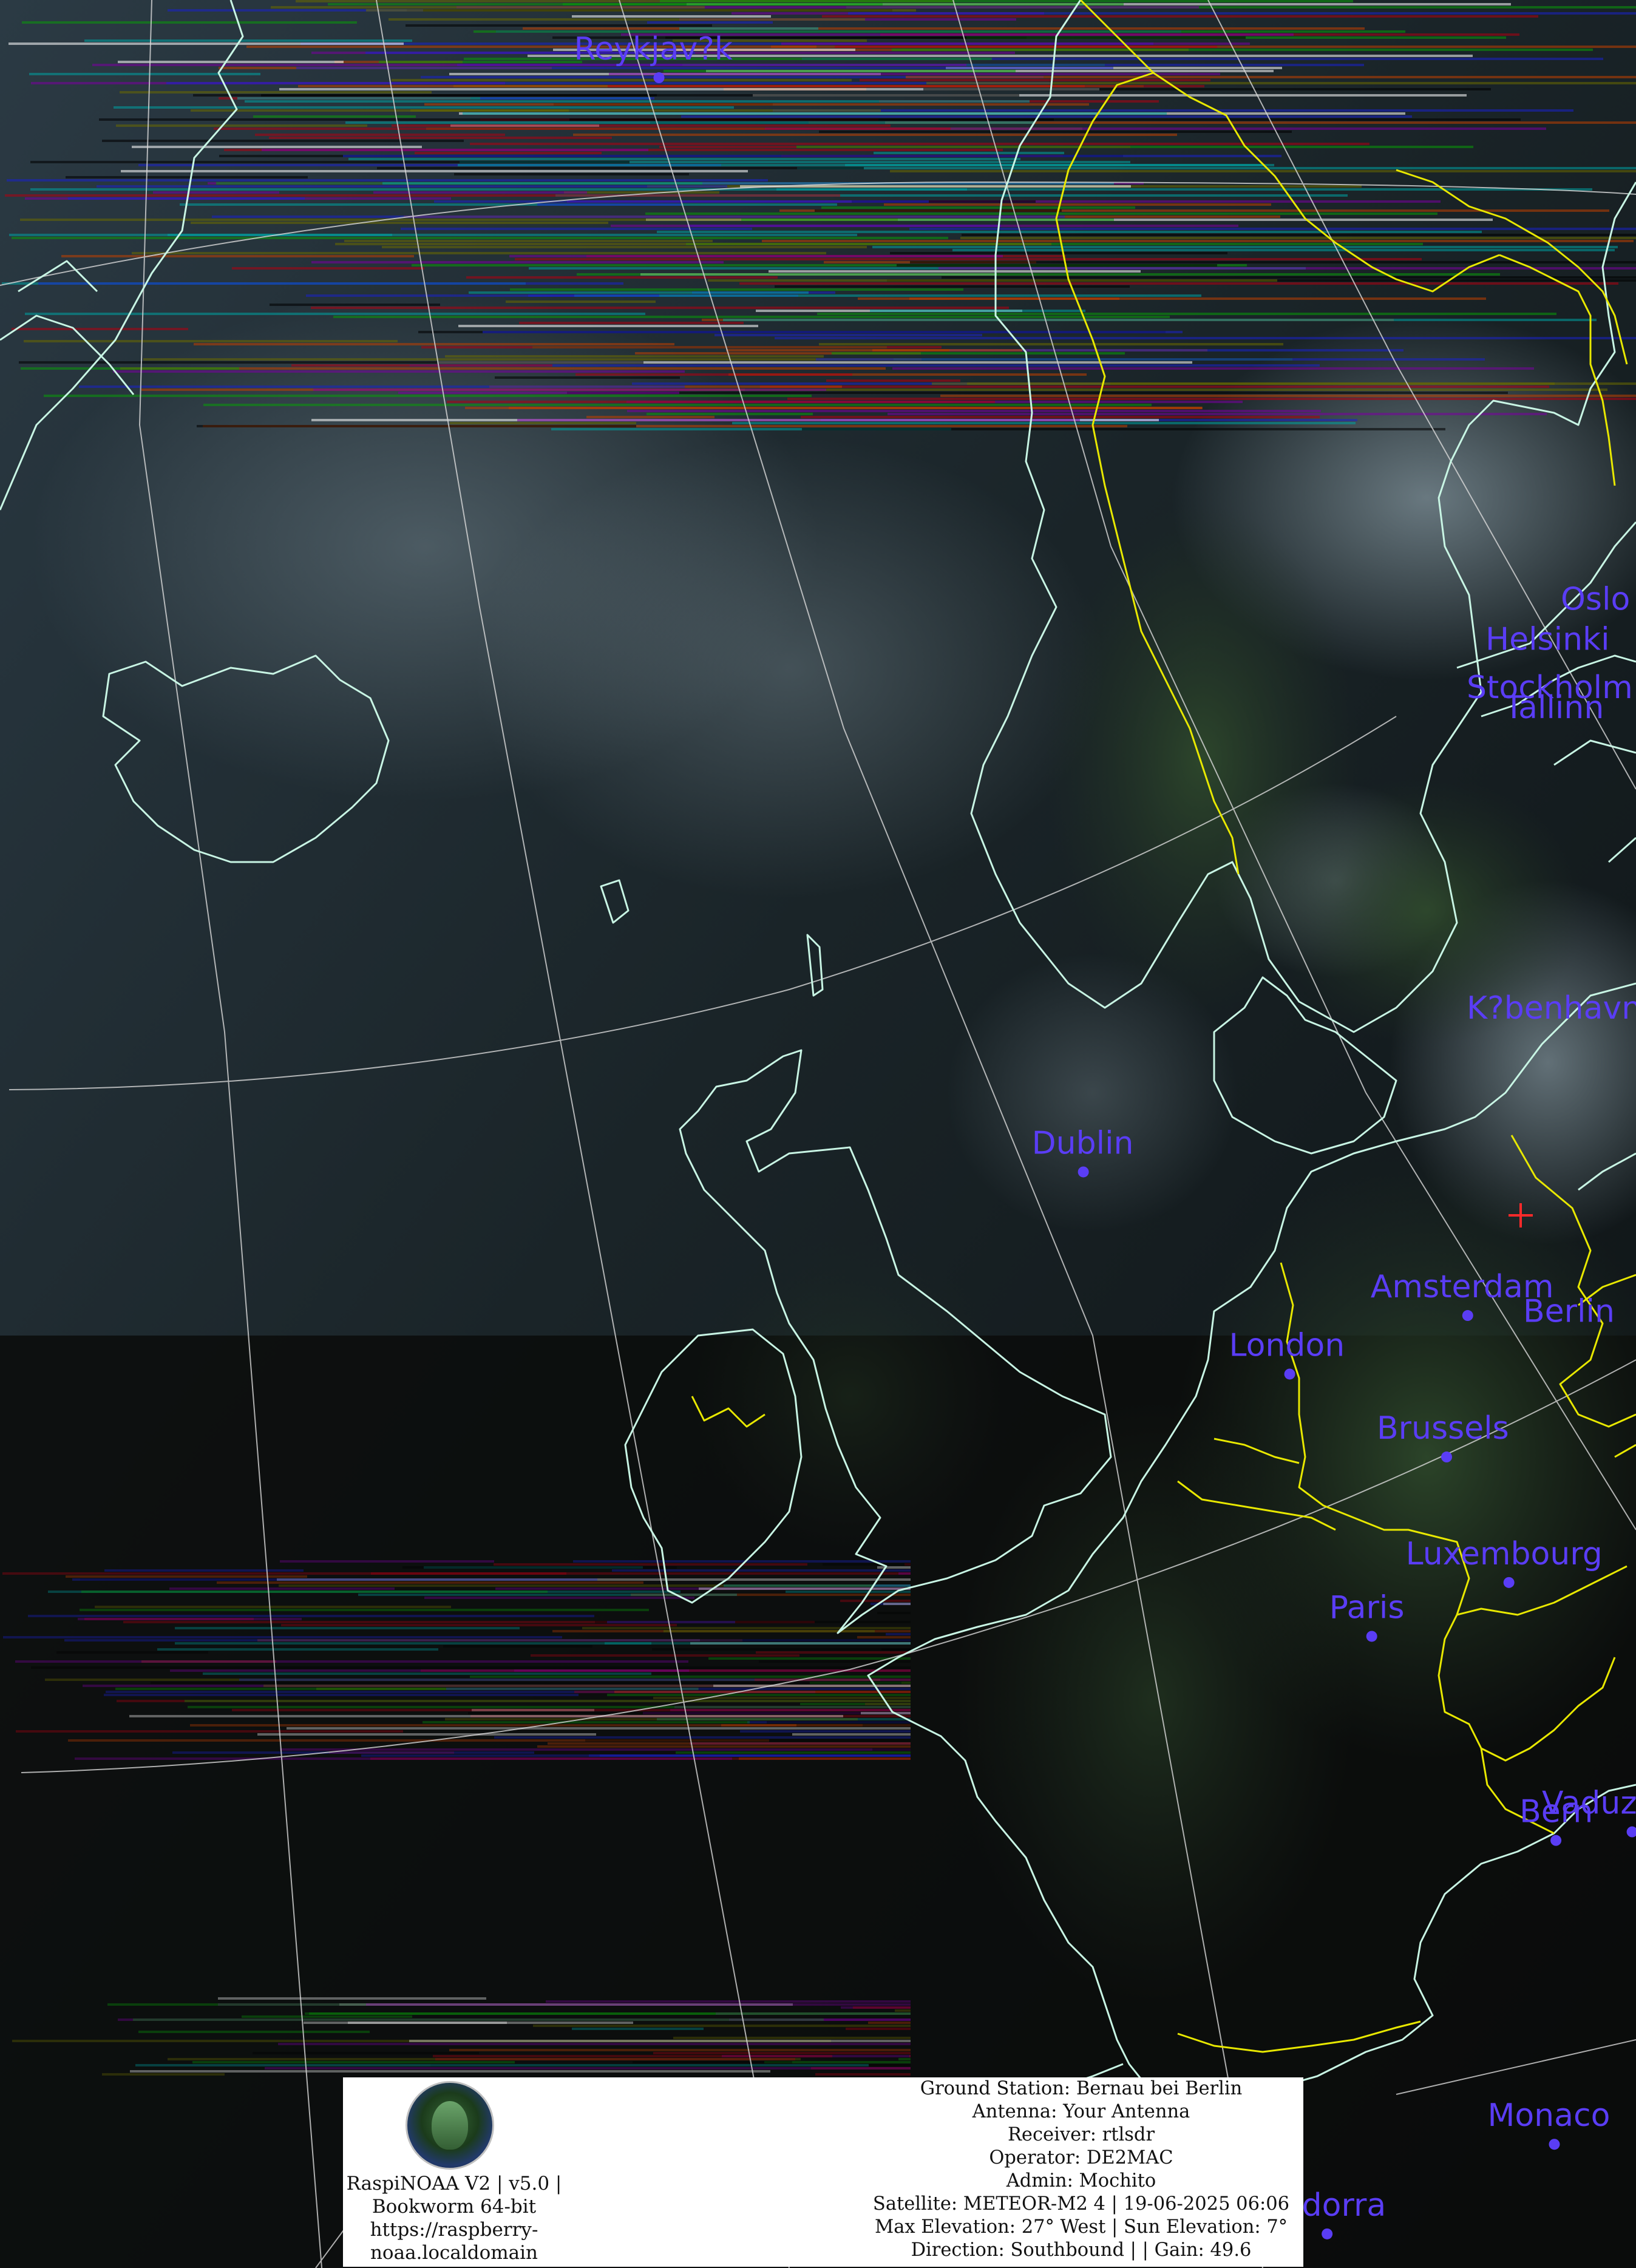 The image size is (1636, 2268). What do you see at coordinates (454, 2184) in the screenshot?
I see `software-version: RaspiNOAA V2 | v5.0 |` at bounding box center [454, 2184].